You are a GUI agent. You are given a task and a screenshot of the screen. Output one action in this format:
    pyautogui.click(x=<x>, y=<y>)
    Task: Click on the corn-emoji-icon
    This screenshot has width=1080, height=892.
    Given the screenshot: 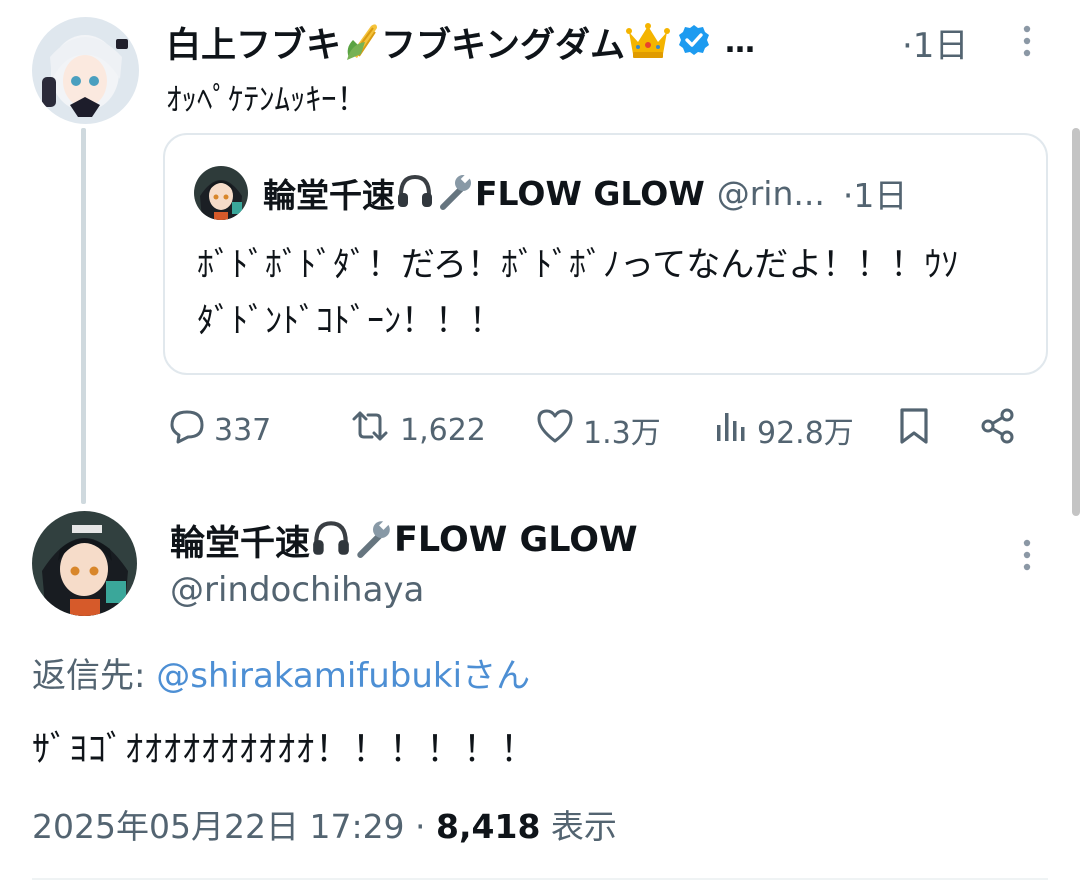 What is the action you would take?
    pyautogui.click(x=361, y=42)
    